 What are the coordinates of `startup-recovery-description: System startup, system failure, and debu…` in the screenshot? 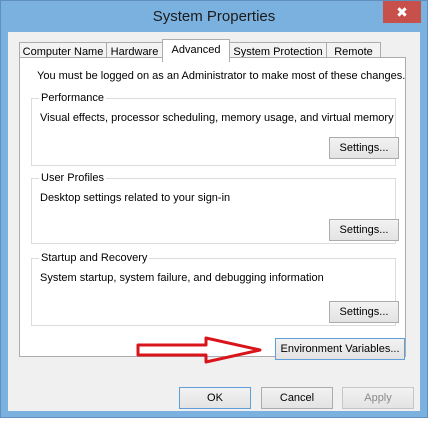 It's located at (182, 278).